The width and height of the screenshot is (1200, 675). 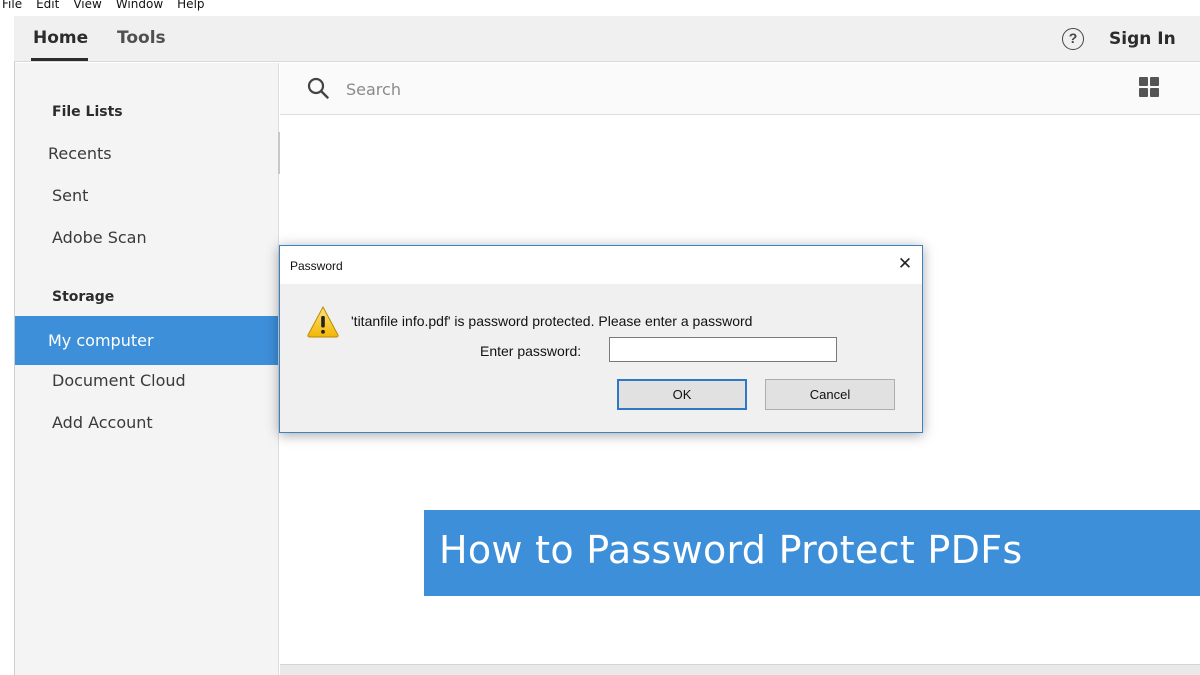 What do you see at coordinates (146, 423) in the screenshot?
I see `sidebar-item-add-account: Add Account` at bounding box center [146, 423].